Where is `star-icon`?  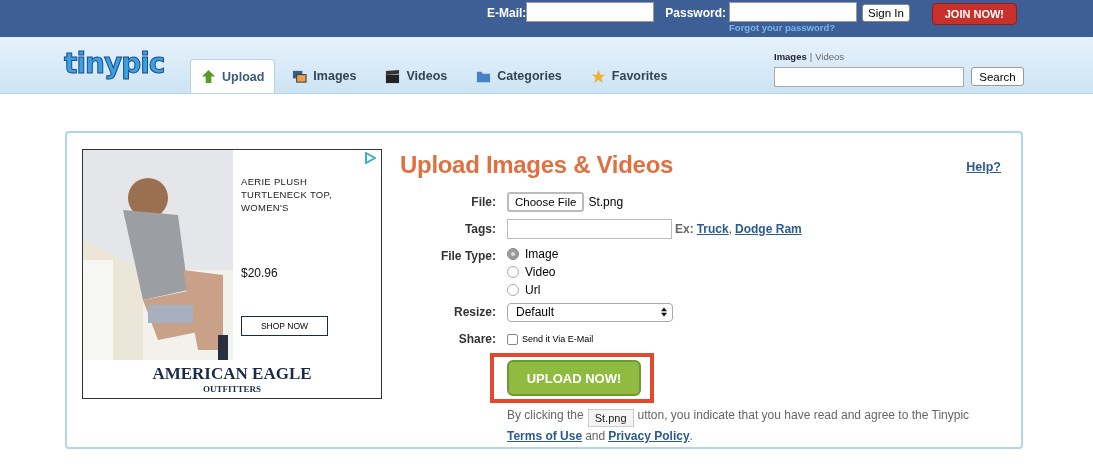 star-icon is located at coordinates (598, 76).